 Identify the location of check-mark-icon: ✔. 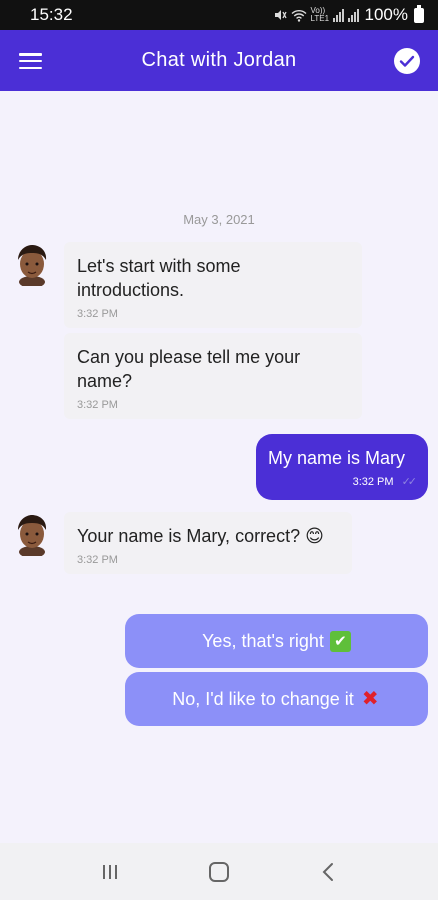
(340, 641).